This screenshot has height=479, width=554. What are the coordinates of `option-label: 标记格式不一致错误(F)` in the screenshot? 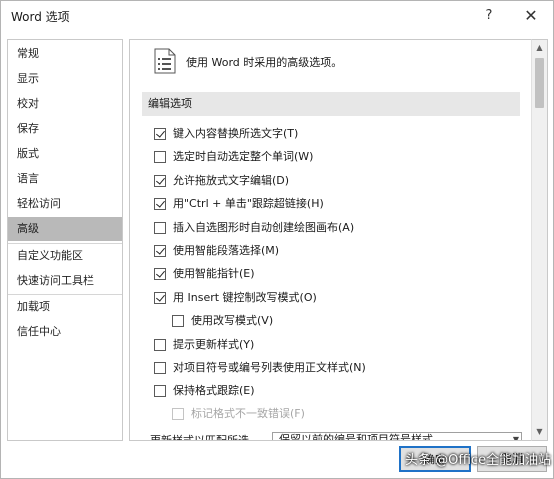 It's located at (248, 413).